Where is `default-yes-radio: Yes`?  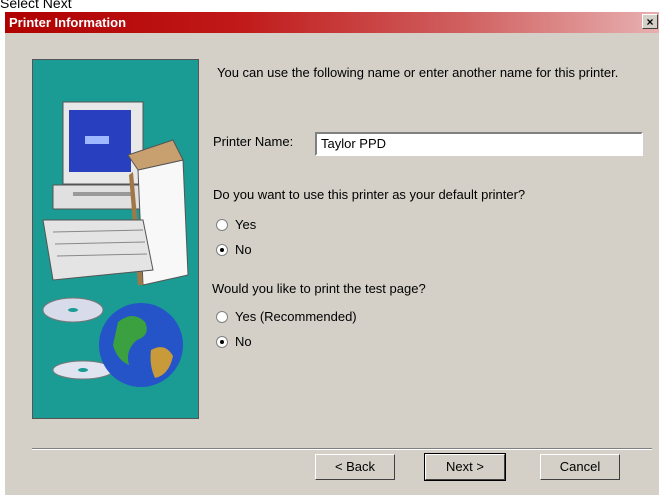 default-yes-radio: Yes is located at coordinates (236, 224).